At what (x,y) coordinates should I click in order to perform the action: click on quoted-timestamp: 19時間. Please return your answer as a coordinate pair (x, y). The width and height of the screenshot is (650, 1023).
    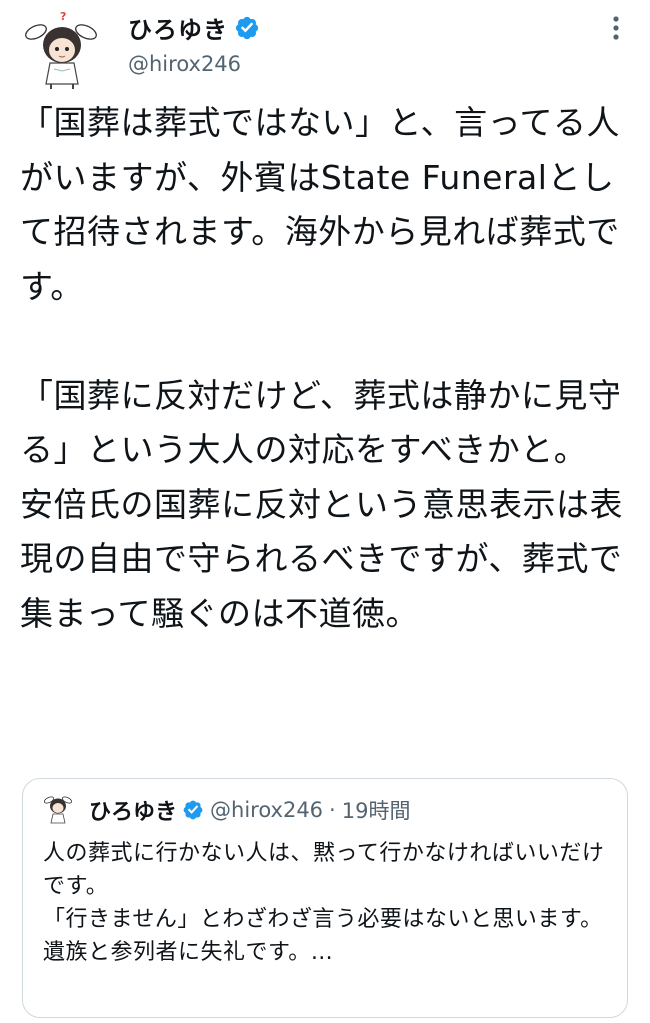
    Looking at the image, I should click on (376, 811).